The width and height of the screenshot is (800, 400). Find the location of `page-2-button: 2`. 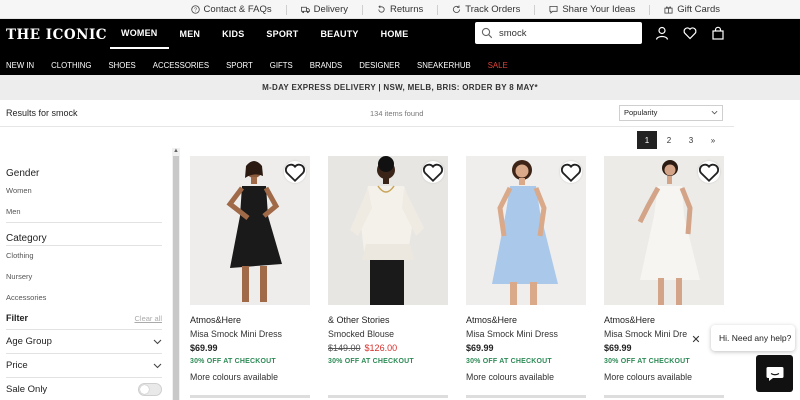

page-2-button: 2 is located at coordinates (669, 140).